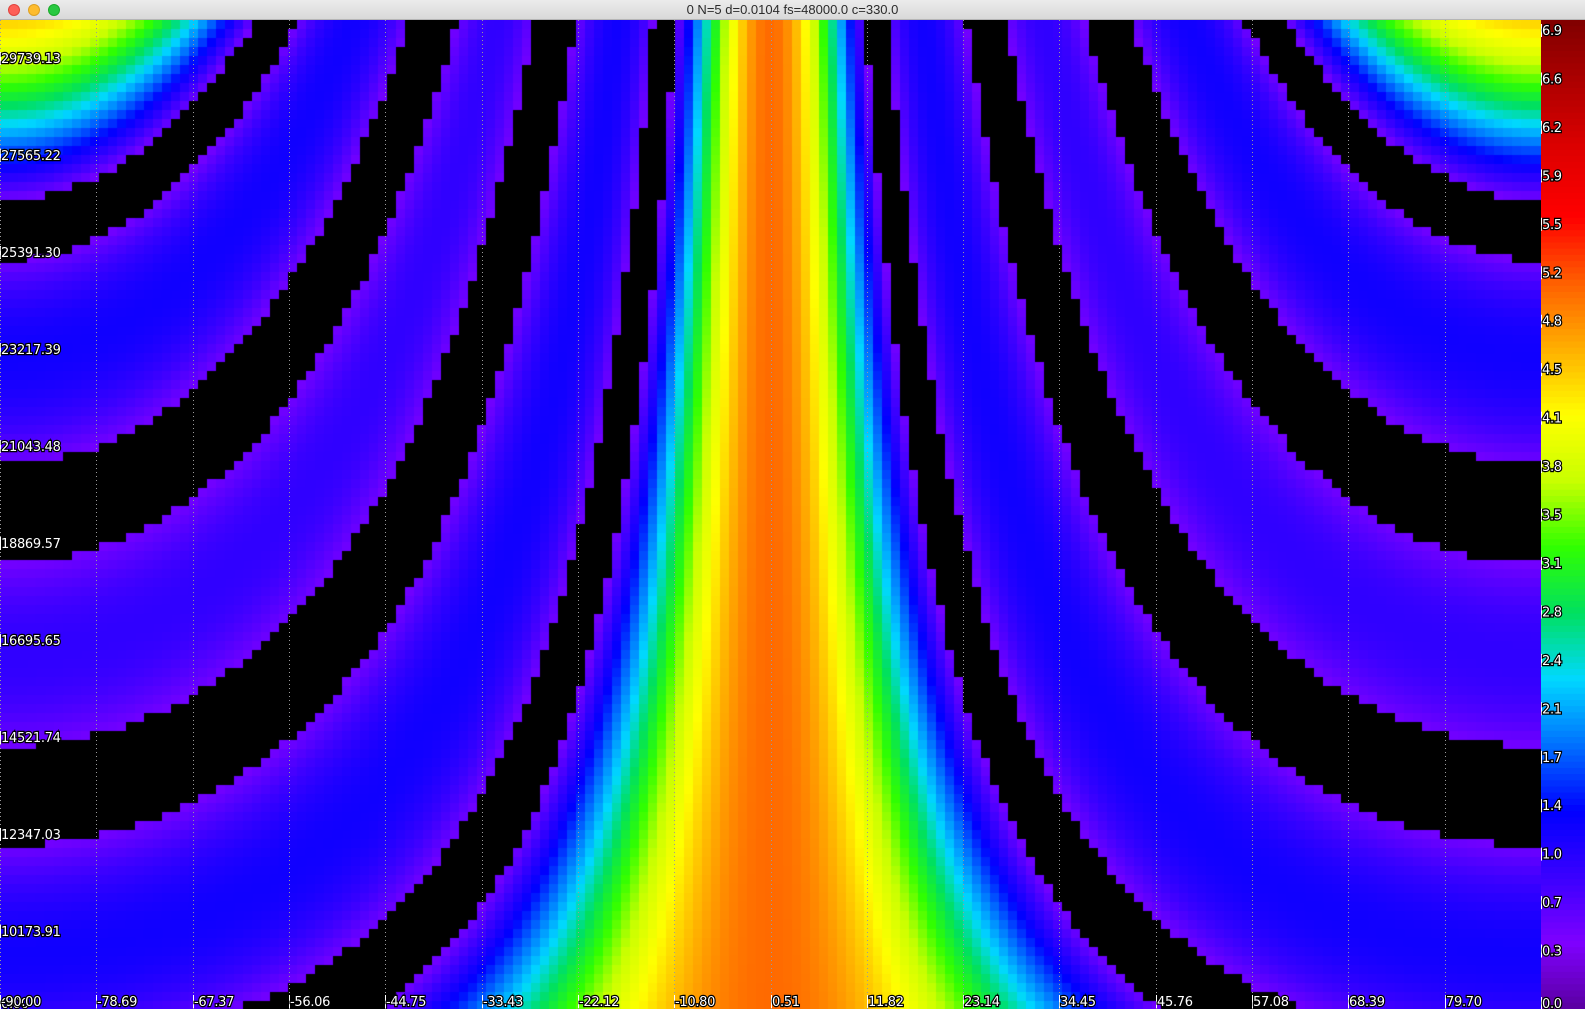  Describe the element at coordinates (1552, 322) in the screenshot. I see `colorbar-tick-label: 4.8` at that location.